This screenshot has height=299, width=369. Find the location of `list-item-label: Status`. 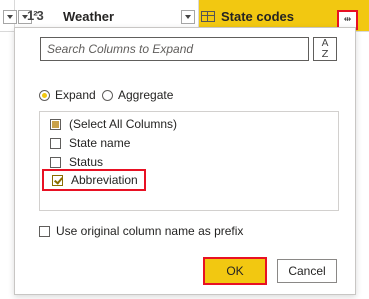

list-item-label: Status is located at coordinates (86, 162).